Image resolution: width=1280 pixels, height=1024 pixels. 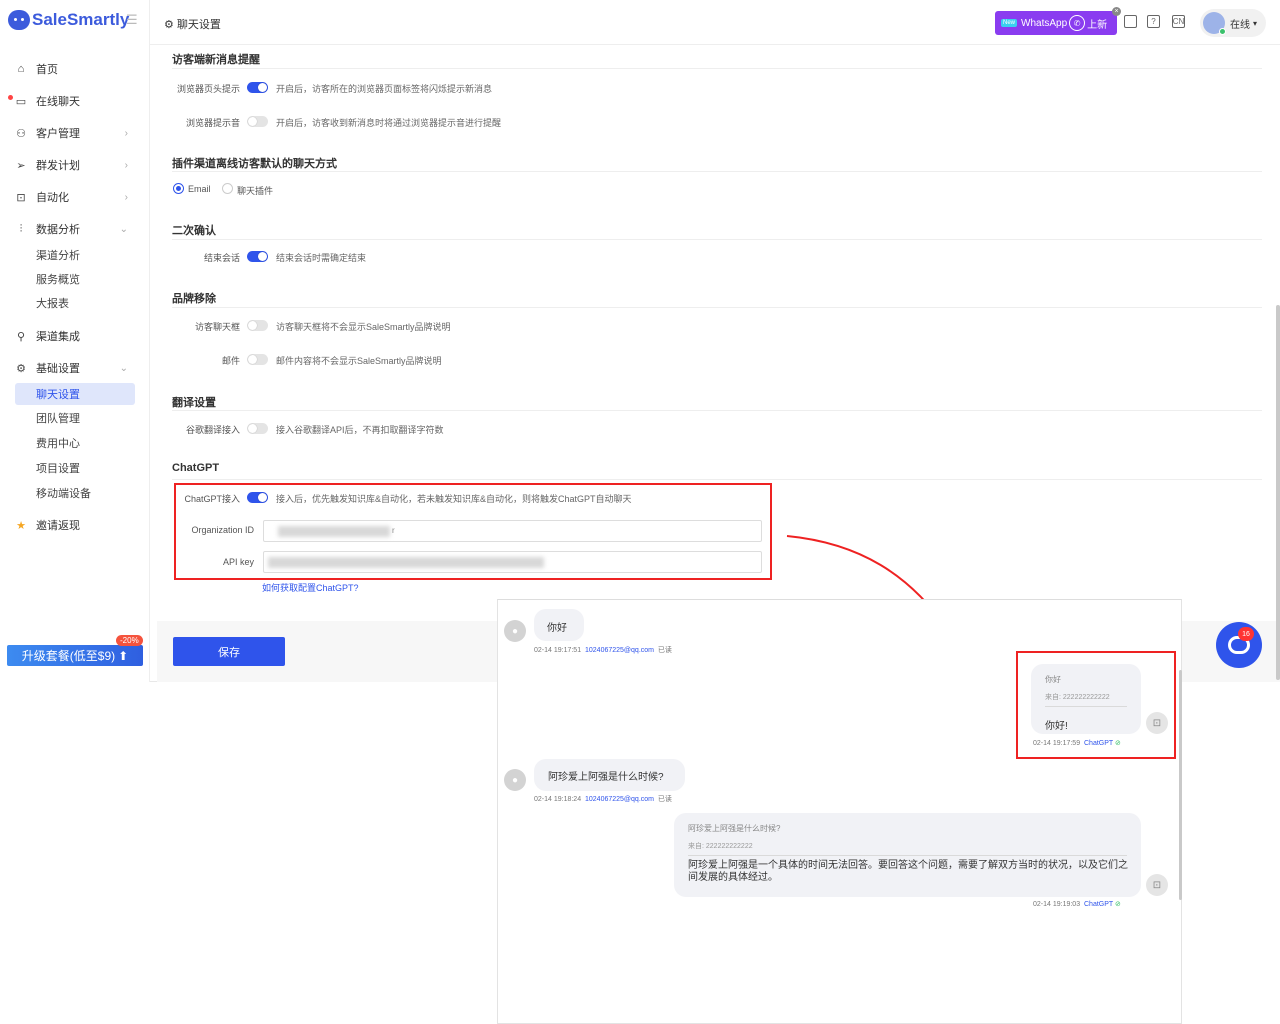 I want to click on send-icon: ➢, so click(x=21, y=165).